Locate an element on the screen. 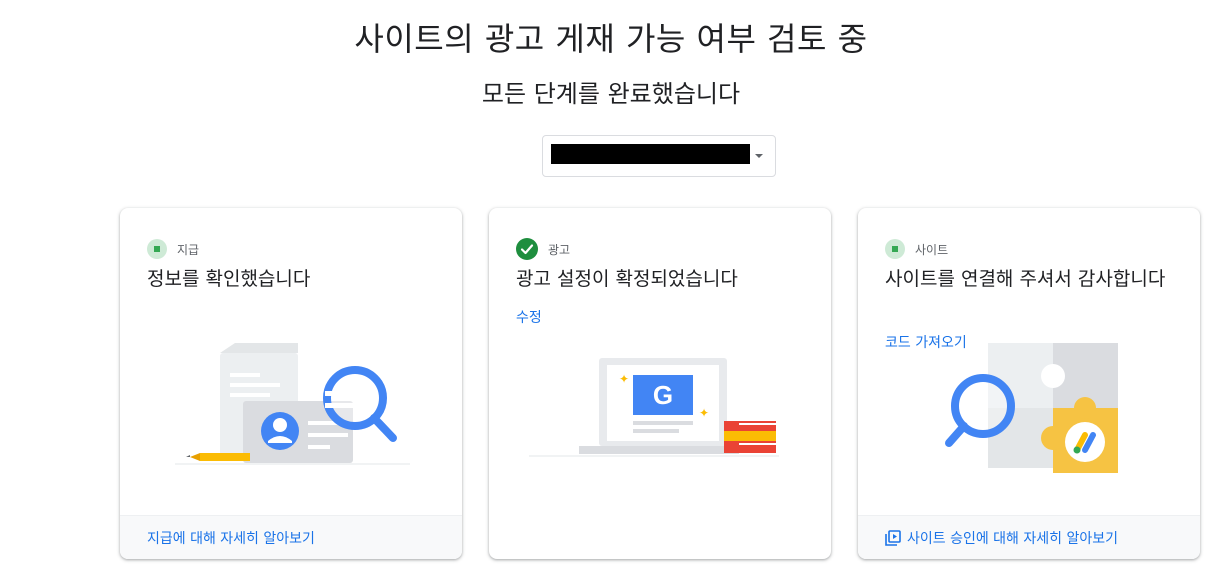  check-circle-icon is located at coordinates (527, 249).